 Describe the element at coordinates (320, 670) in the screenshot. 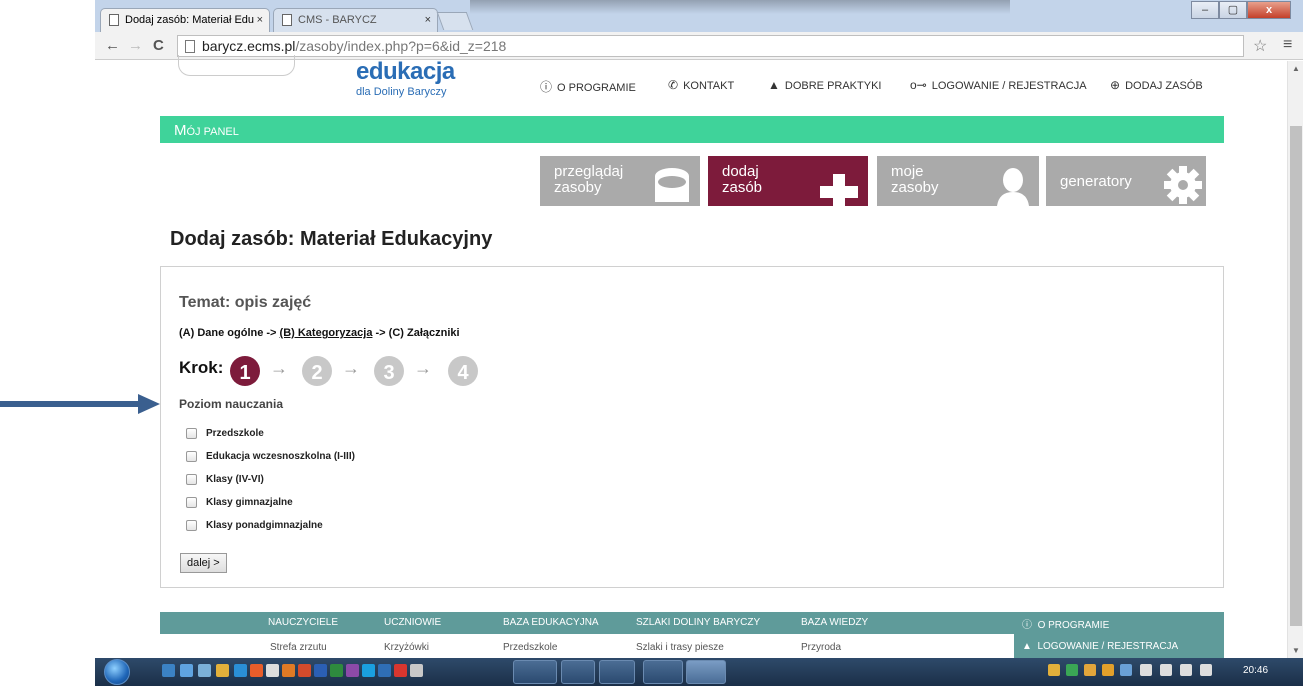

I see `word-icon` at that location.